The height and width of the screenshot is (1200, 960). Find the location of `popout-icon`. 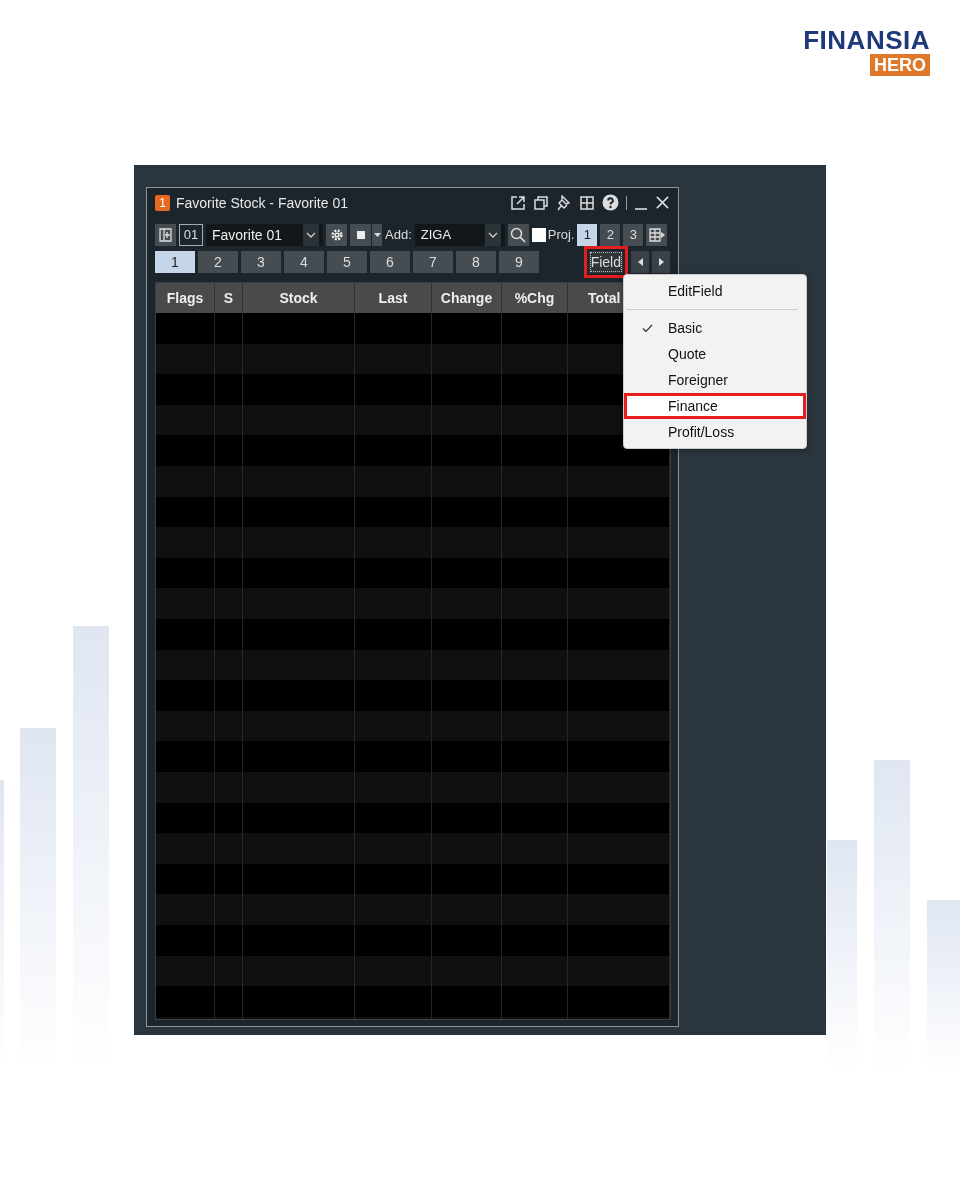

popout-icon is located at coordinates (518, 202).